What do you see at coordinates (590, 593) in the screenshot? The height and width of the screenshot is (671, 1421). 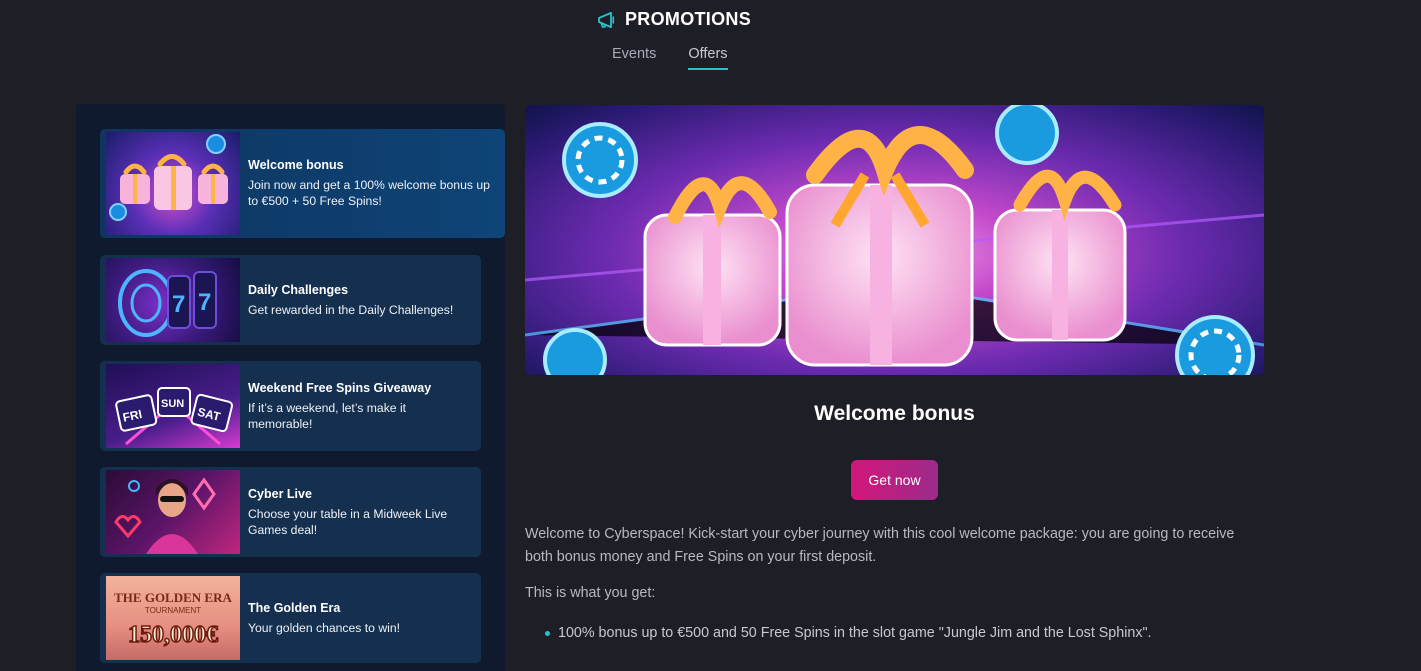 I see `offer-subheading: This is what you get:` at bounding box center [590, 593].